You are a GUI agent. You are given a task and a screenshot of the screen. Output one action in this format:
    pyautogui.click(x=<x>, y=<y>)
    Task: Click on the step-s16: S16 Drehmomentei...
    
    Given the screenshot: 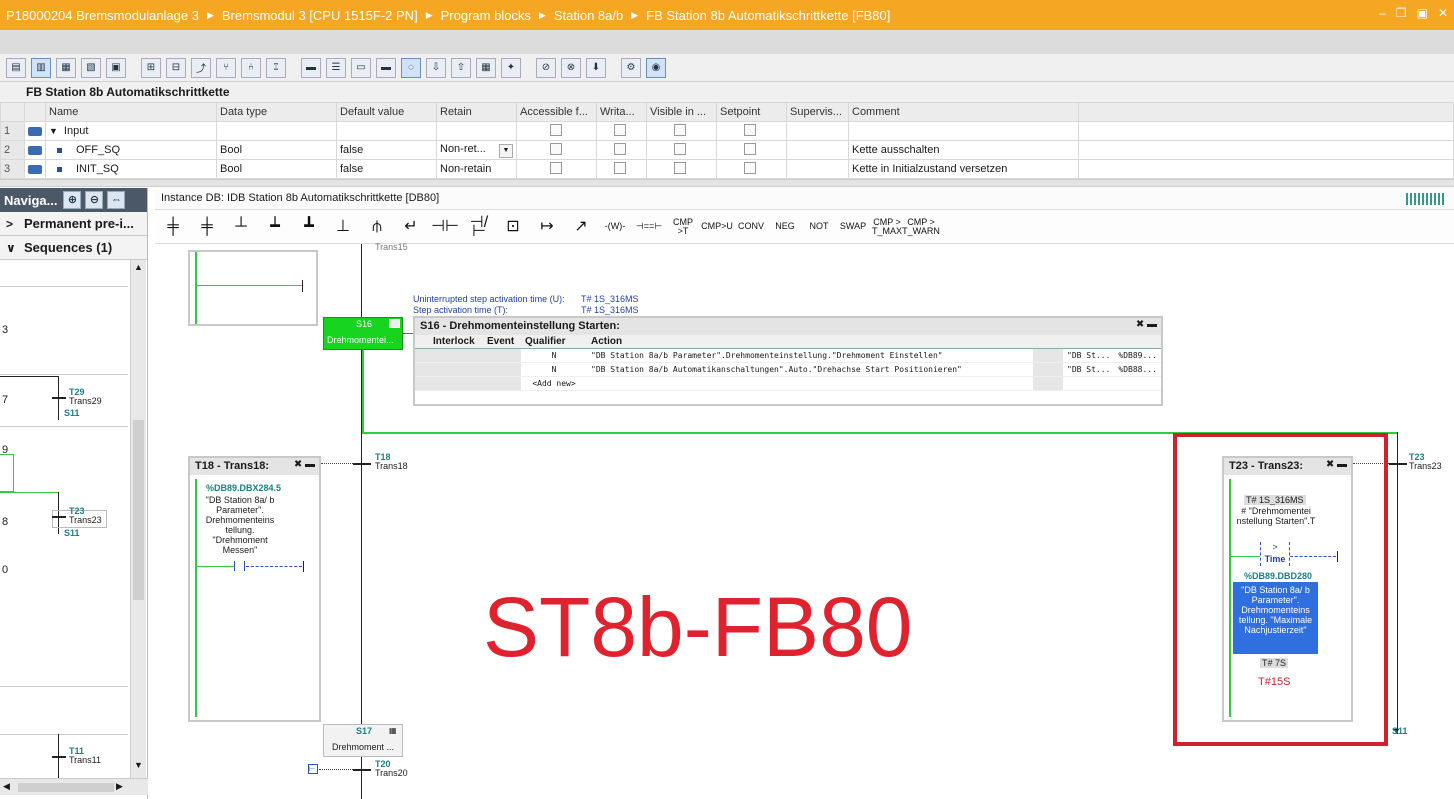 What is the action you would take?
    pyautogui.click(x=363, y=333)
    